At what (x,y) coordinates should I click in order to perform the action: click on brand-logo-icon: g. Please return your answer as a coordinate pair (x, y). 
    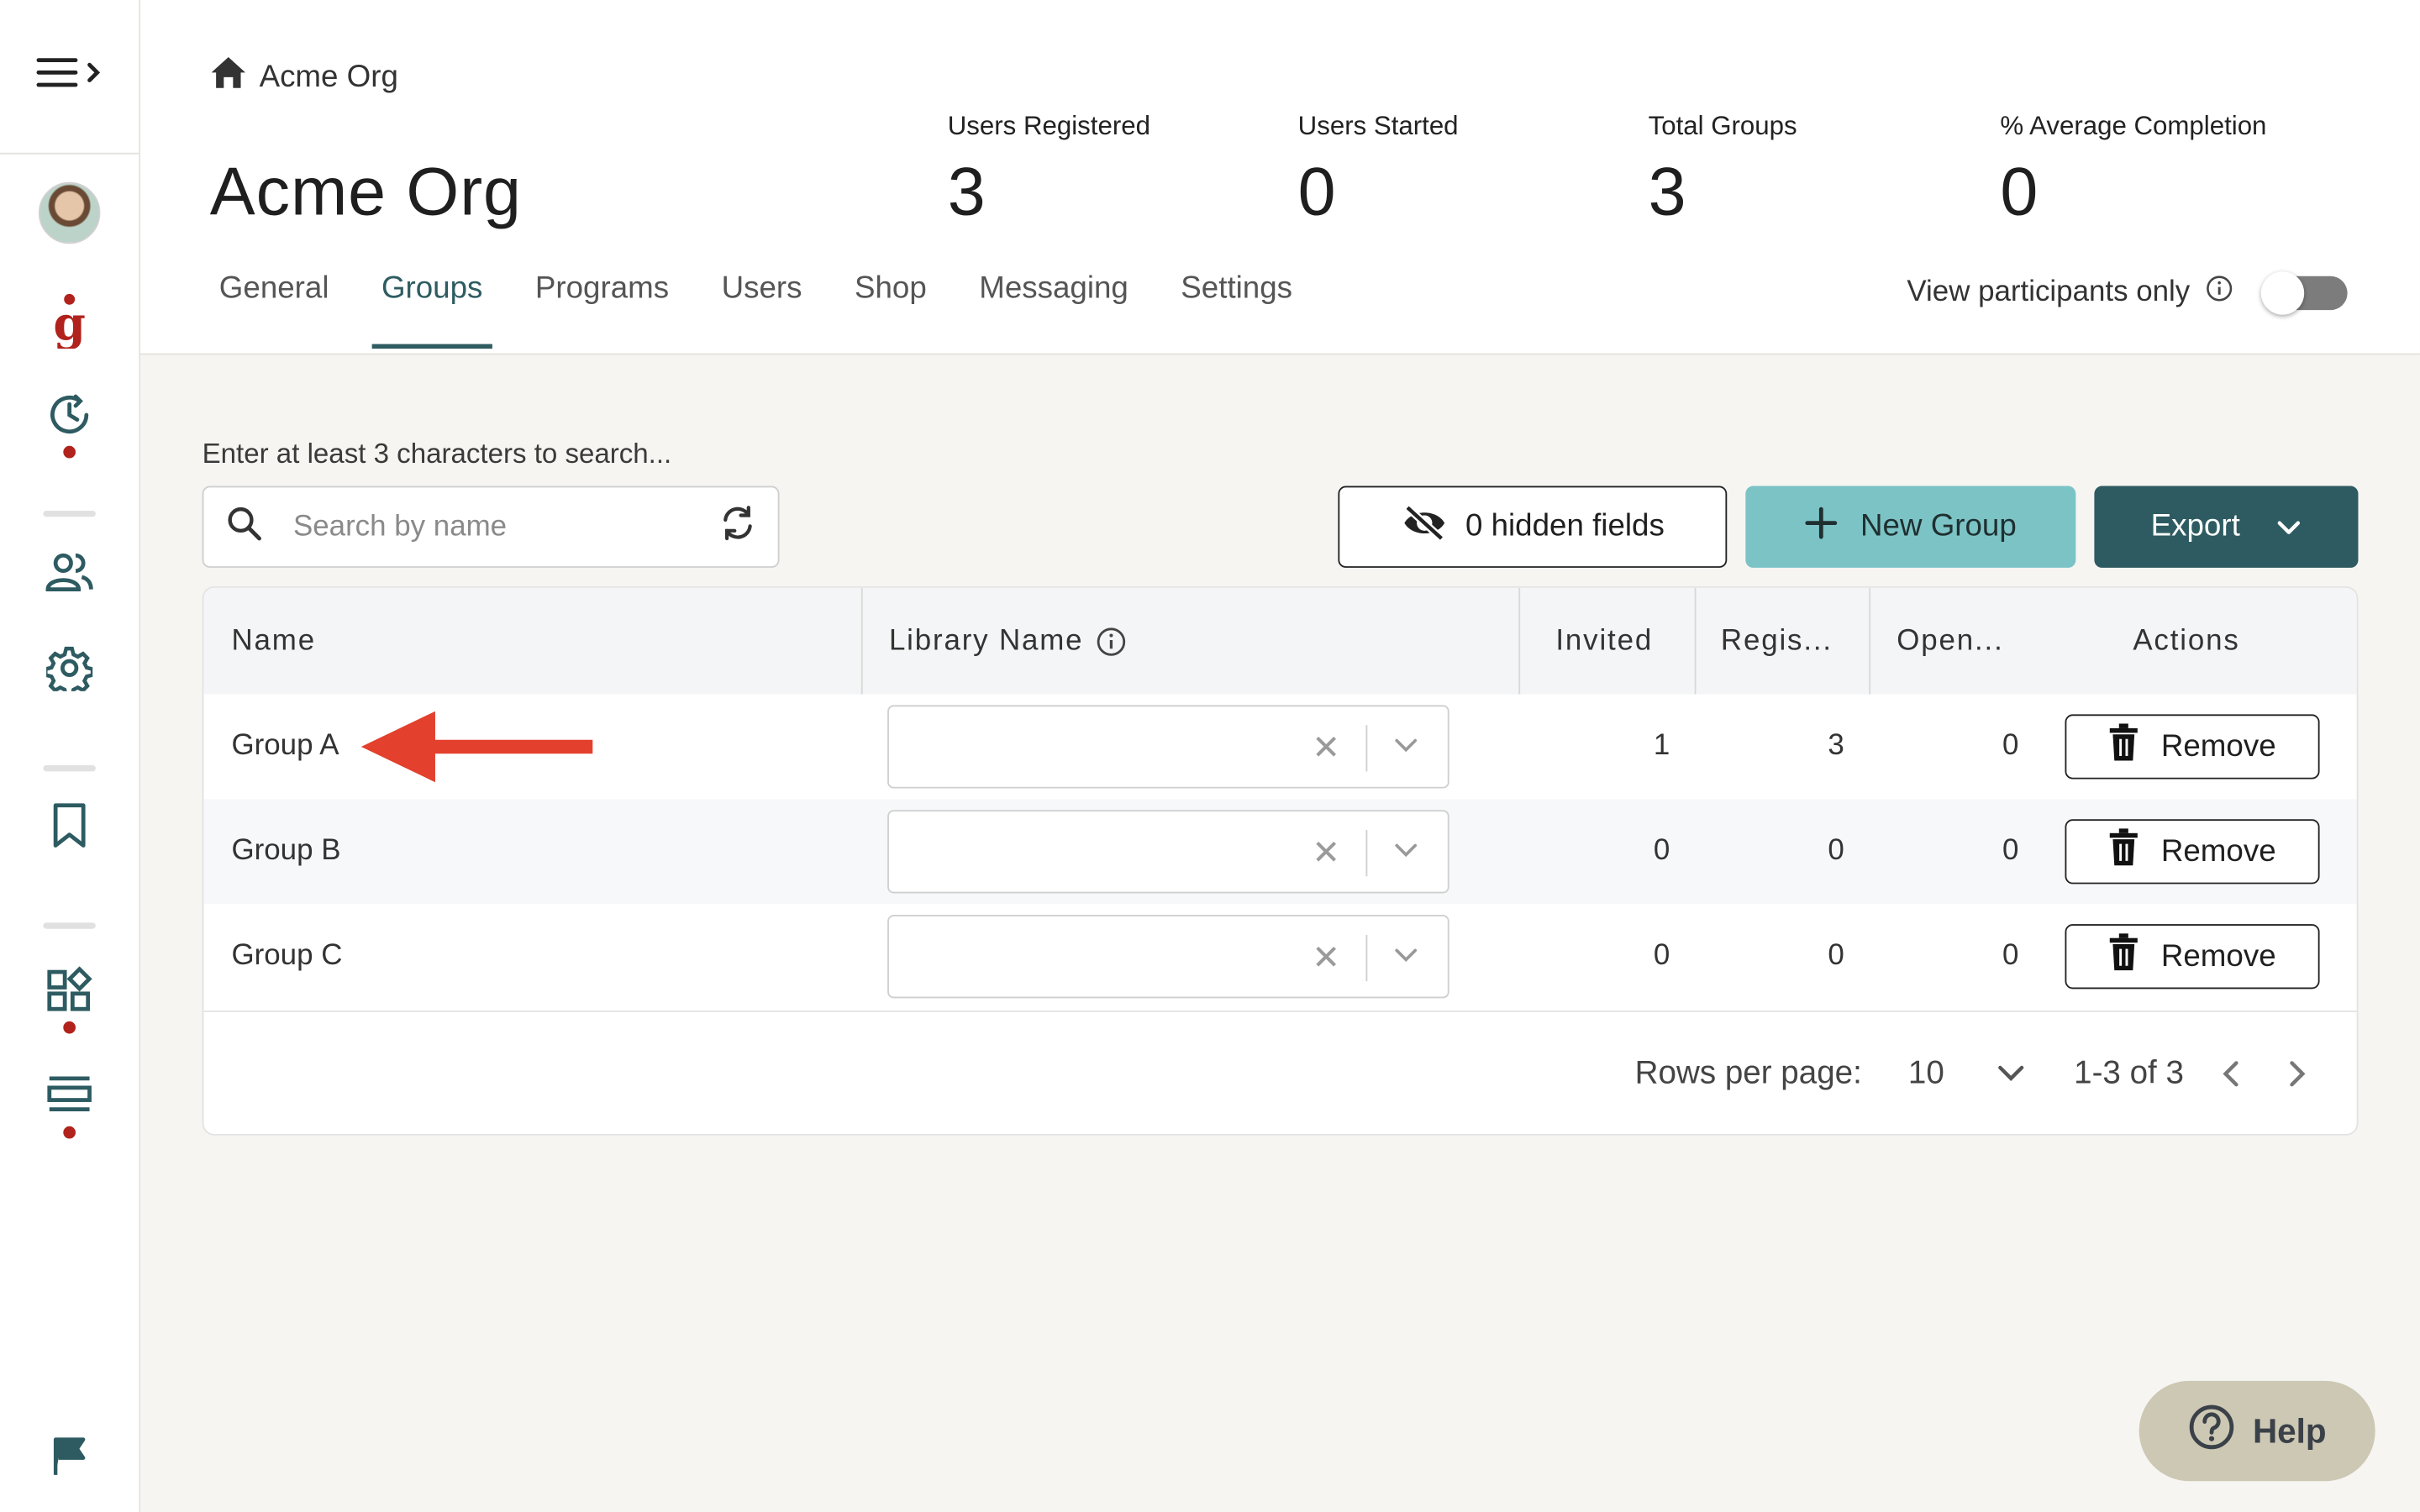
    Looking at the image, I should click on (69, 321).